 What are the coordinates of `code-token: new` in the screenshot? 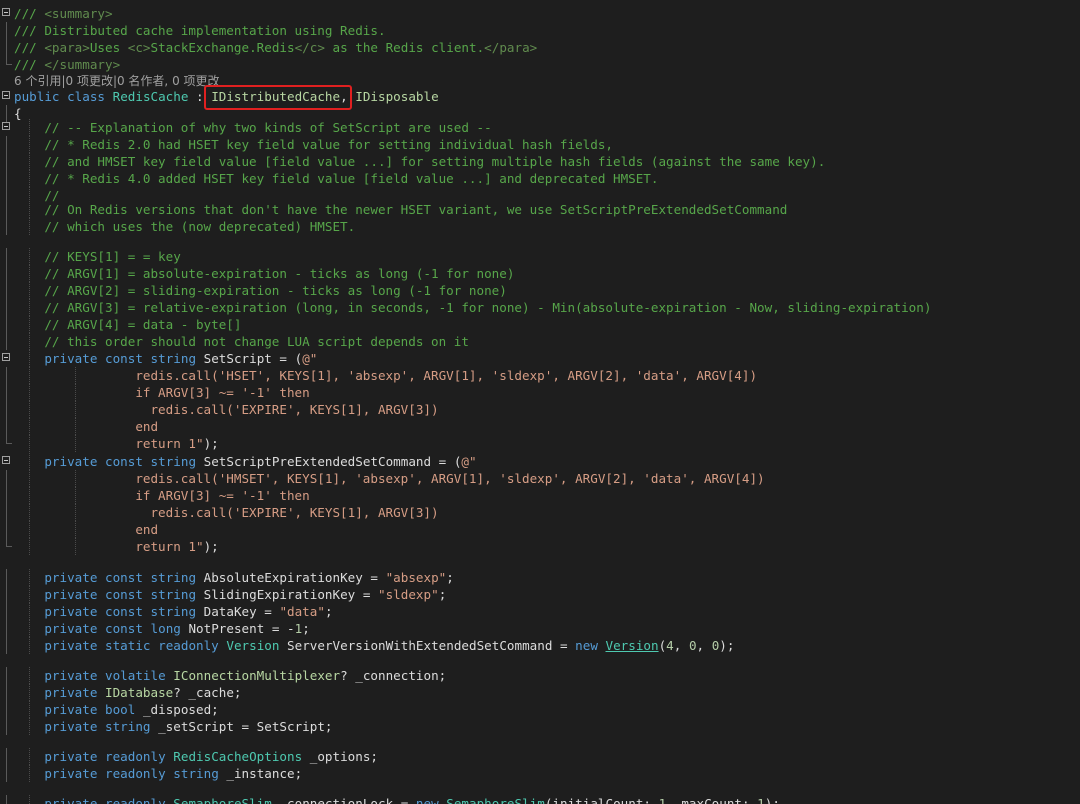 It's located at (427, 800).